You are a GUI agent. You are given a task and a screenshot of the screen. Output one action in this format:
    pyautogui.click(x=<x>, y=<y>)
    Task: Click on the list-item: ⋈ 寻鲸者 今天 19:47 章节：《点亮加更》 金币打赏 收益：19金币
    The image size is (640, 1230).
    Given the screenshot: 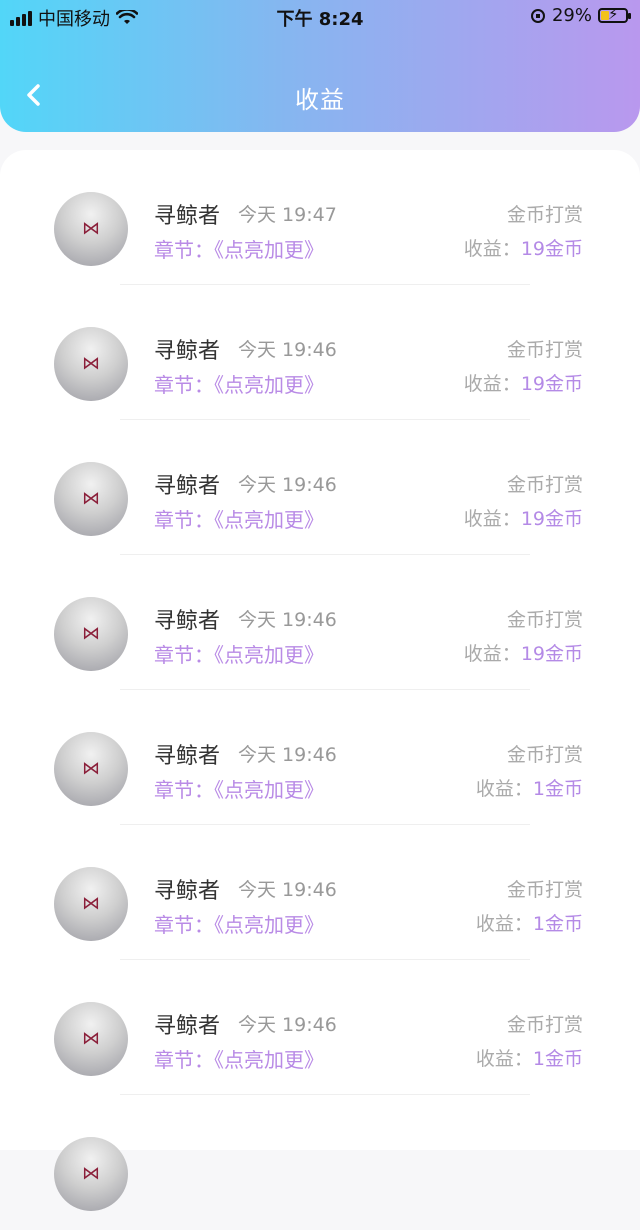 What is the action you would take?
    pyautogui.click(x=320, y=217)
    